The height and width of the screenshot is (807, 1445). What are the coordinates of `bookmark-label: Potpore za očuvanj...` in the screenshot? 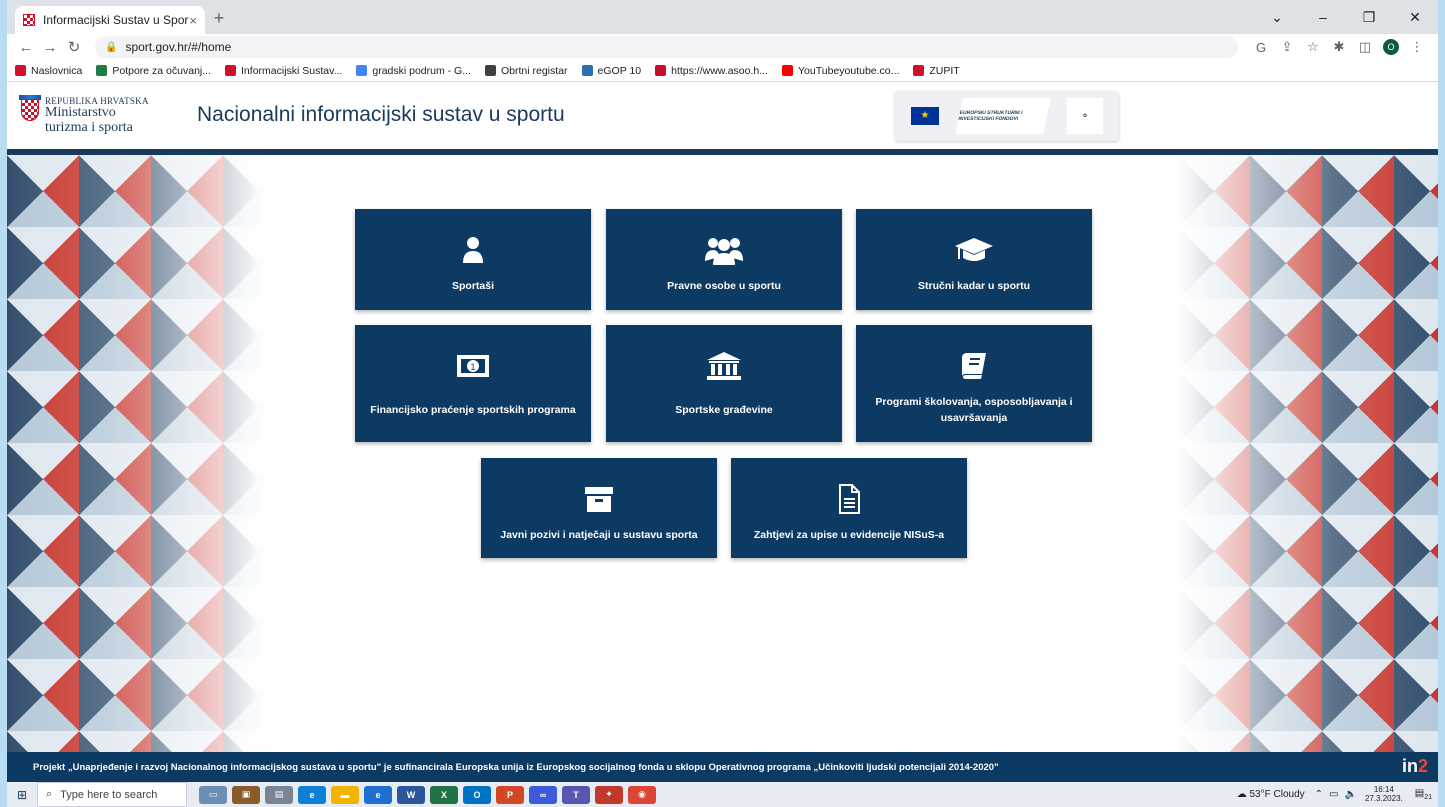 It's located at (162, 70).